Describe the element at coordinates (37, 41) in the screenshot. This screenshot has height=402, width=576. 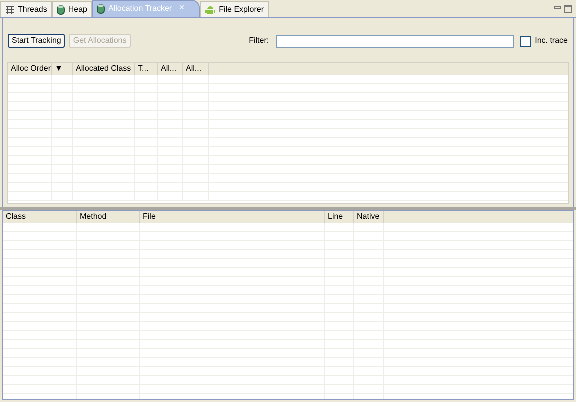
I see `toolbar-button: Start Tracking` at that location.